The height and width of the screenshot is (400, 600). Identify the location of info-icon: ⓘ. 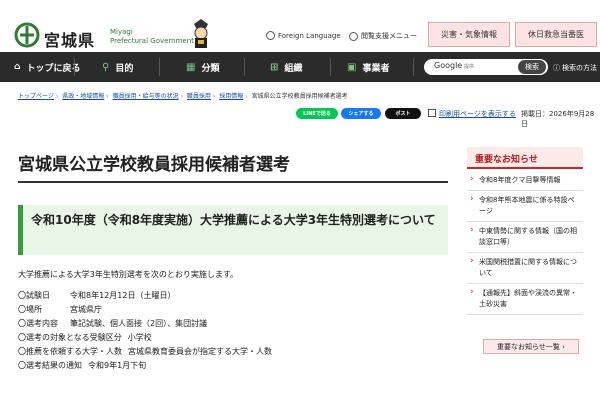
(556, 68).